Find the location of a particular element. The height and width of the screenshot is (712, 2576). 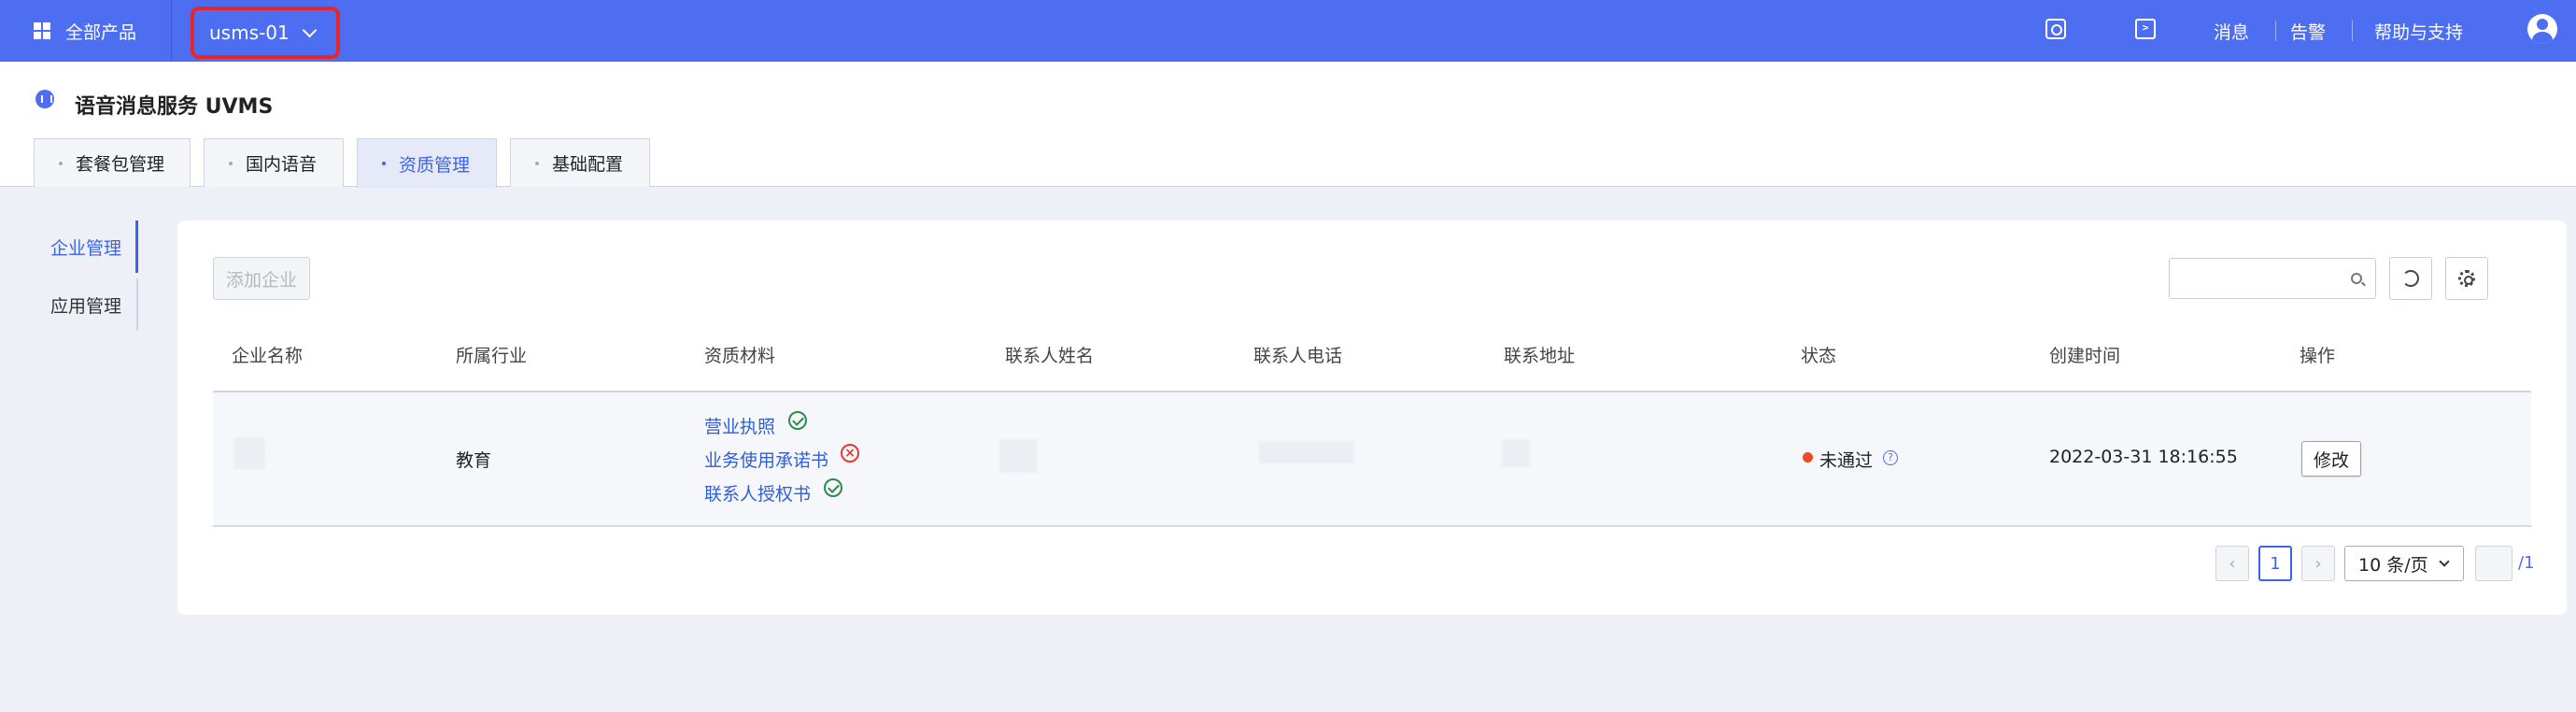

total-pages: /1 is located at coordinates (2526, 563).